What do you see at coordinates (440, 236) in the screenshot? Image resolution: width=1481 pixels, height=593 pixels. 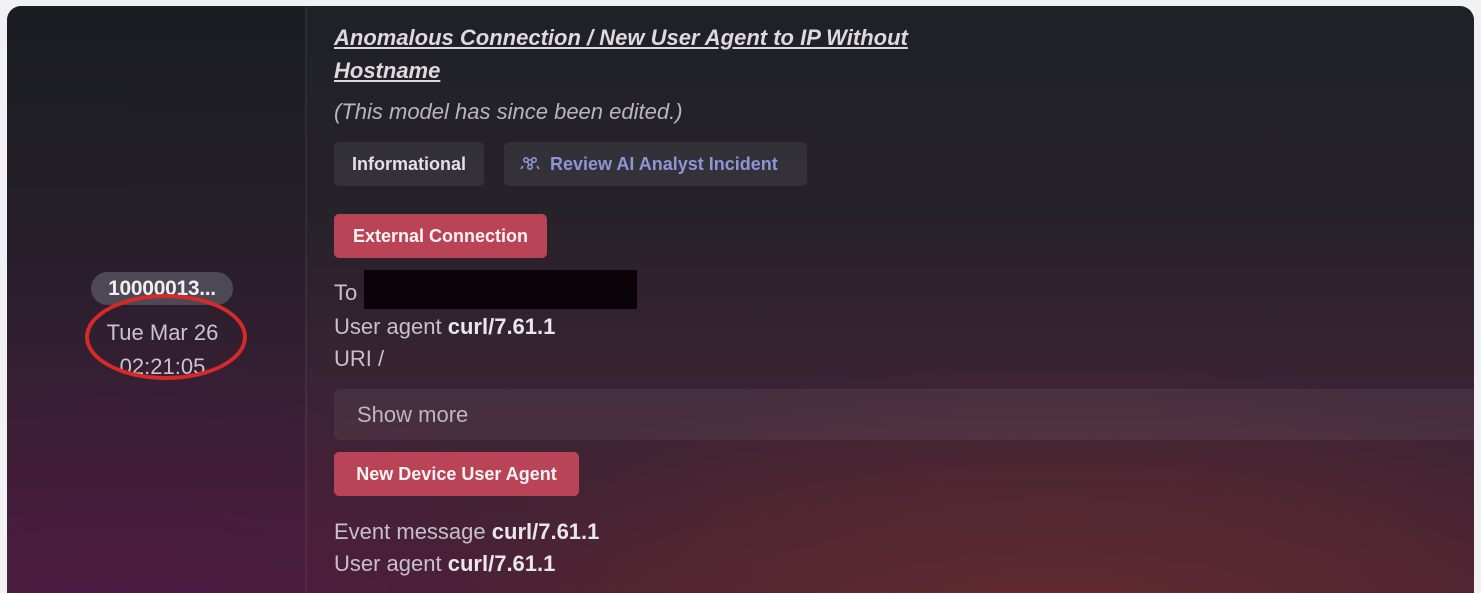 I see `external-connection-tag: External Connection` at bounding box center [440, 236].